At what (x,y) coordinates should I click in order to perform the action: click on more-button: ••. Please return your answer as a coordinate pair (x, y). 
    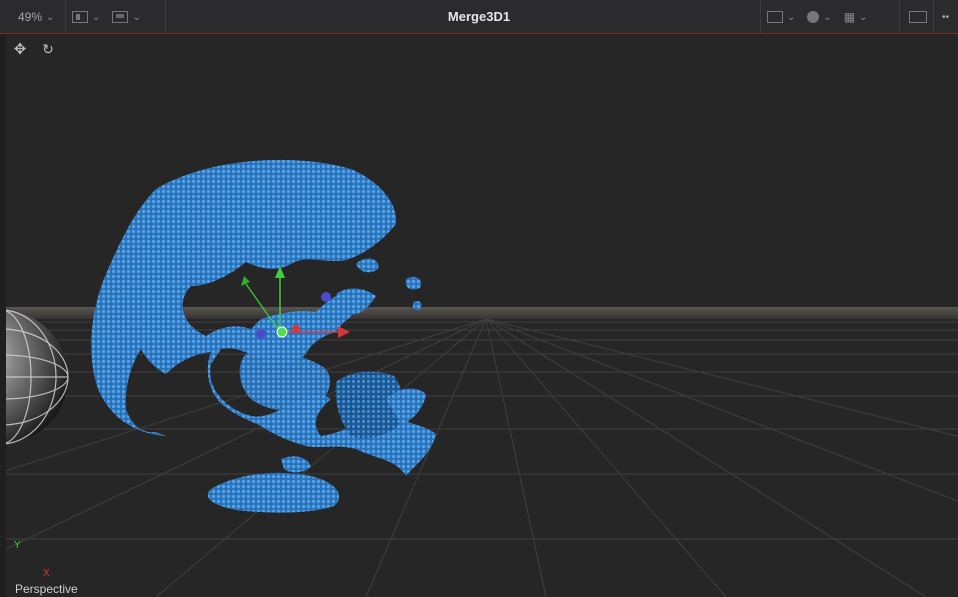
    Looking at the image, I should click on (946, 17).